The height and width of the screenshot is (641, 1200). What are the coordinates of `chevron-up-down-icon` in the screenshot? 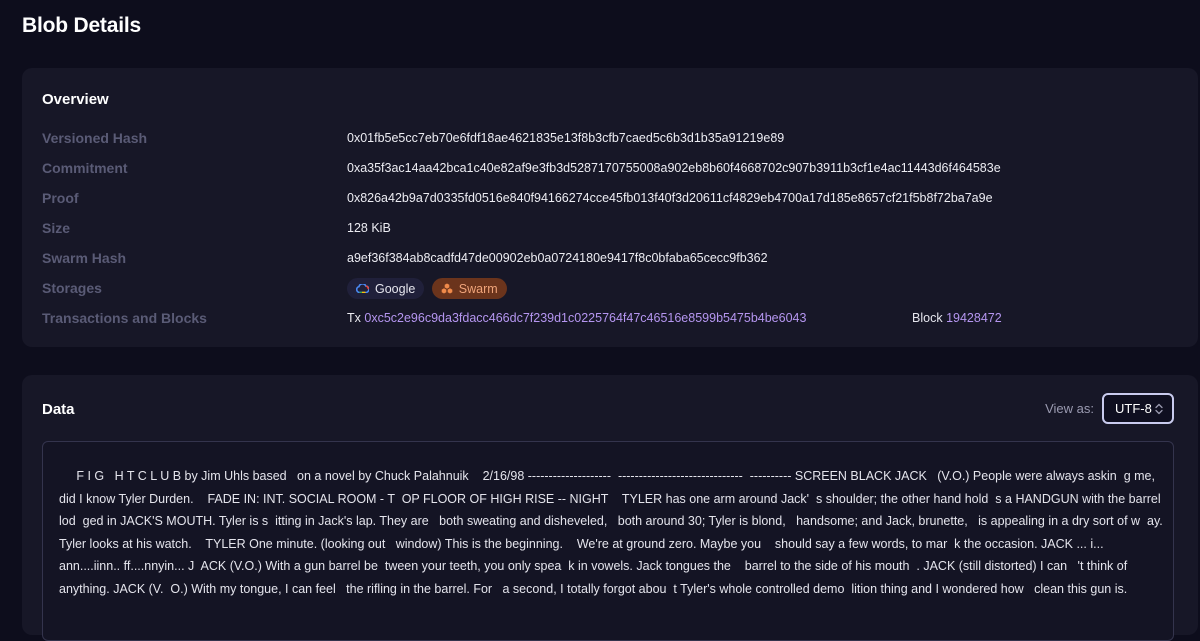 It's located at (1159, 408).